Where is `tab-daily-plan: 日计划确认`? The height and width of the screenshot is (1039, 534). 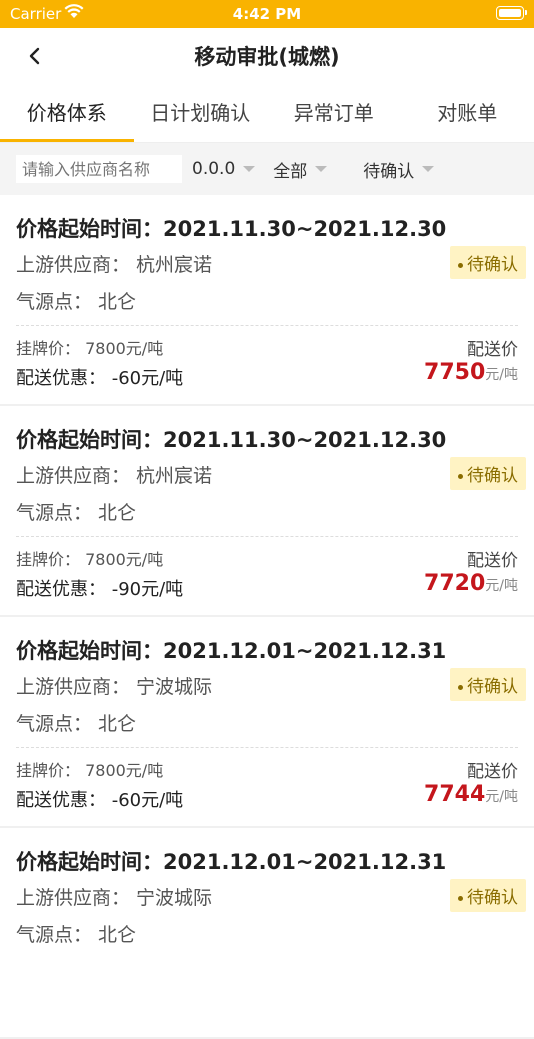 tab-daily-plan: 日计划确认 is located at coordinates (201, 113).